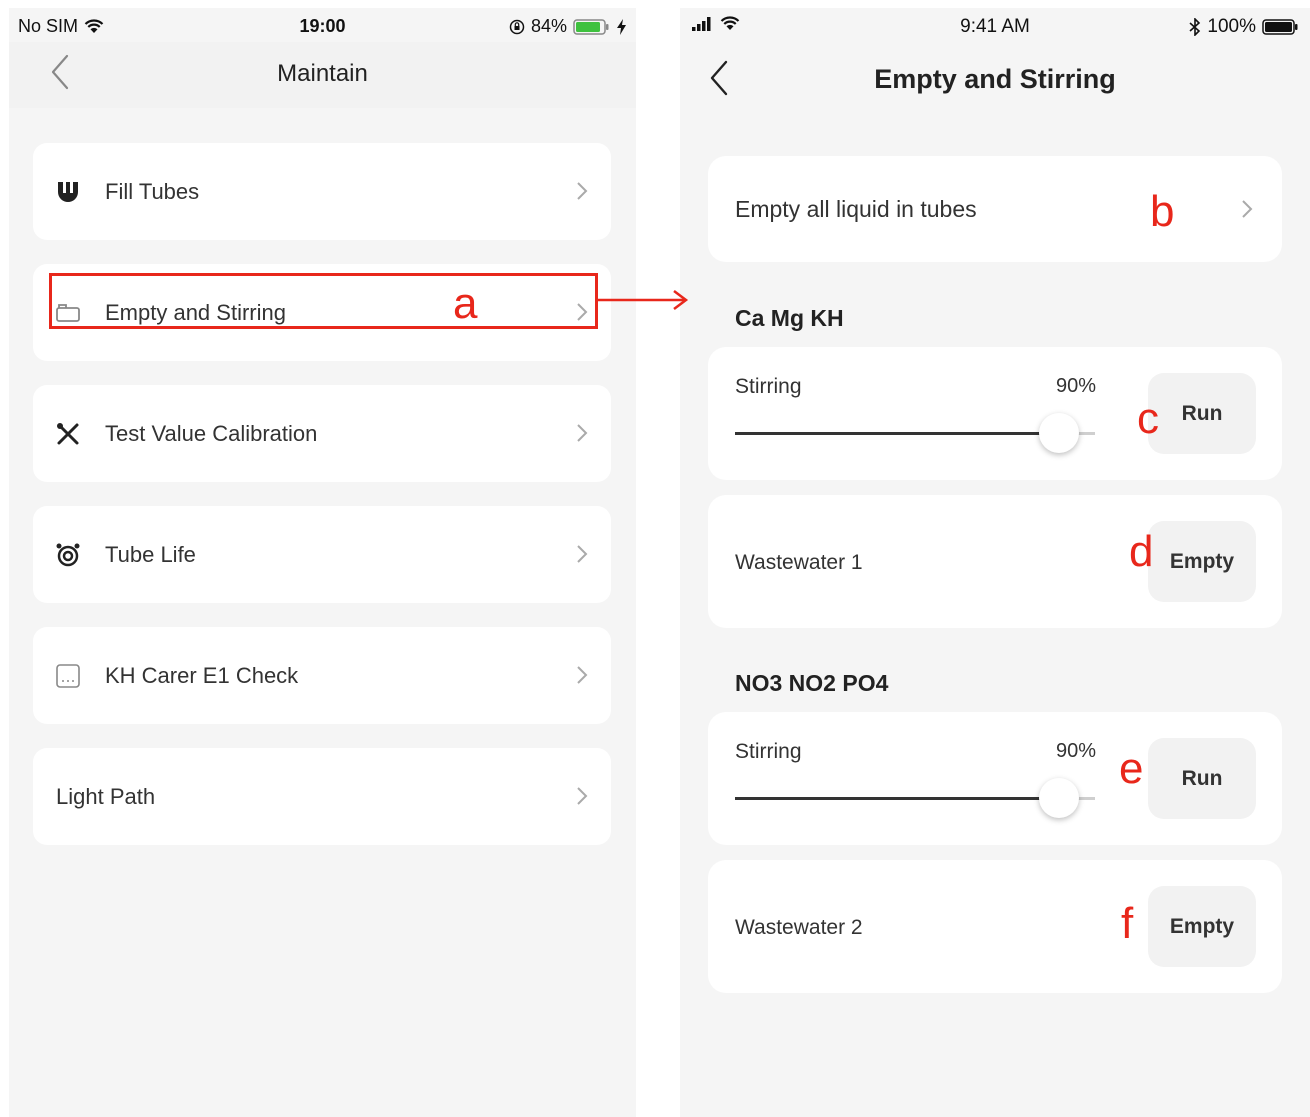 Image resolution: width=1310 pixels, height=1117 pixels. I want to click on status-bar: No SIM 19:00 84%, so click(322, 25).